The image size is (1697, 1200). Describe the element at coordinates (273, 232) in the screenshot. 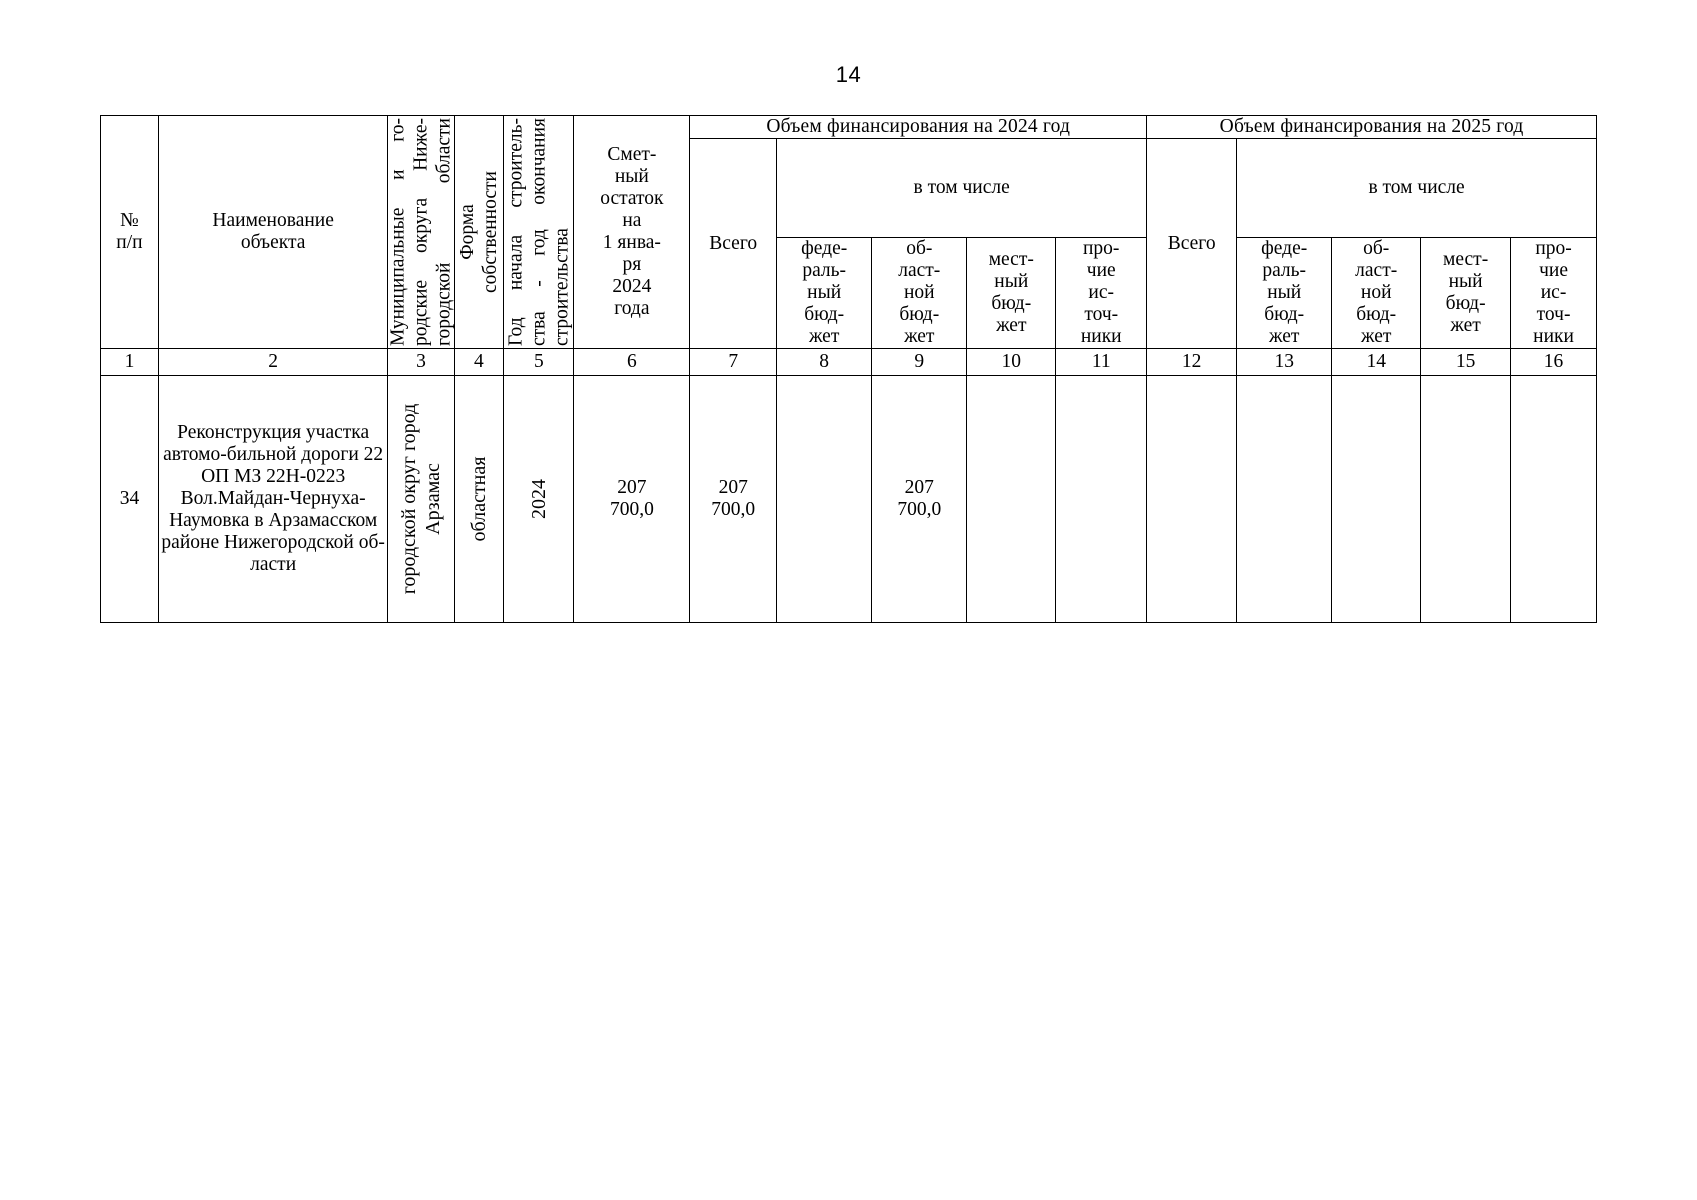

I see `header-col-name: Наименование объекта` at that location.